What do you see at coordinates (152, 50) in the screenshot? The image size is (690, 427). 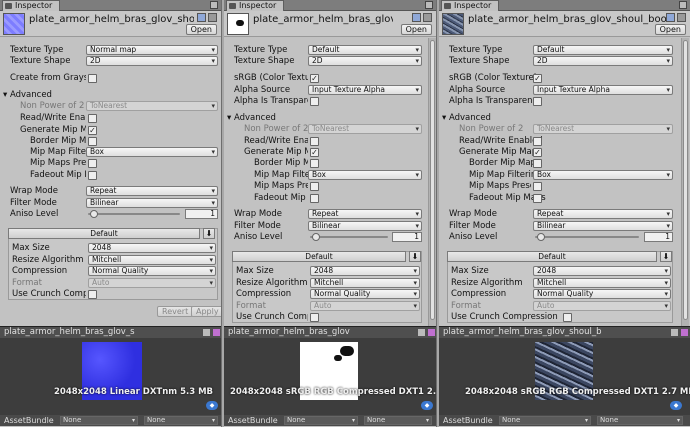 I see `texture-type-dropdown: Normal map` at bounding box center [152, 50].